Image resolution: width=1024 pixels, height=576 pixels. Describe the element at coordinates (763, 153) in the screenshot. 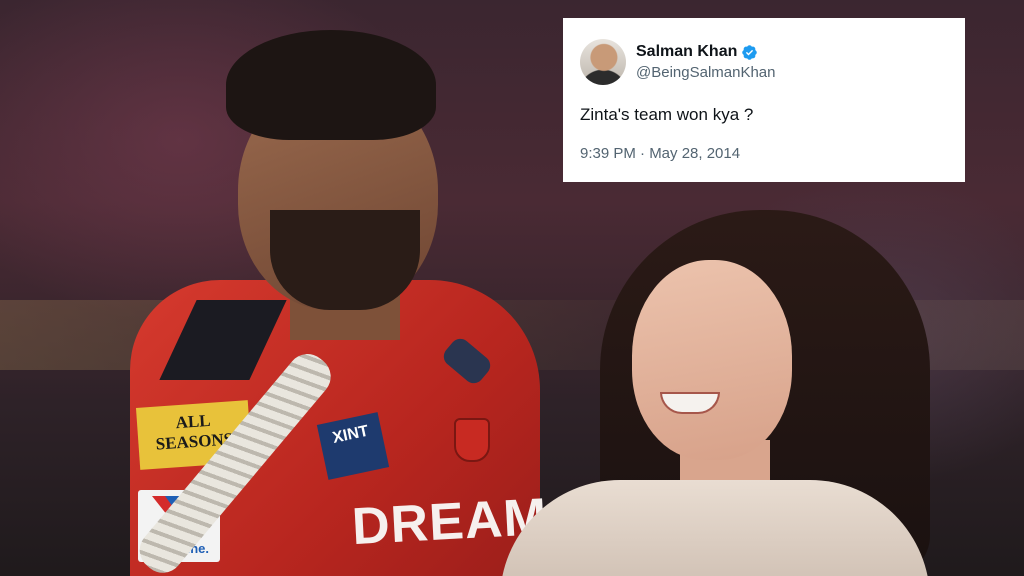

I see `tweet-timestamp: 9:39 PM · May 28, 2014` at that location.